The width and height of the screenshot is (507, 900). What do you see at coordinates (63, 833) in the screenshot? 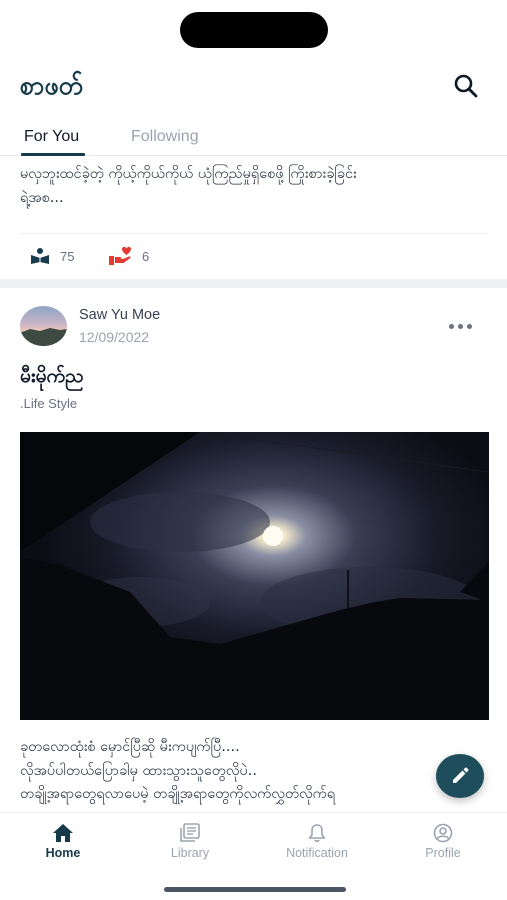
I see `home-icon` at bounding box center [63, 833].